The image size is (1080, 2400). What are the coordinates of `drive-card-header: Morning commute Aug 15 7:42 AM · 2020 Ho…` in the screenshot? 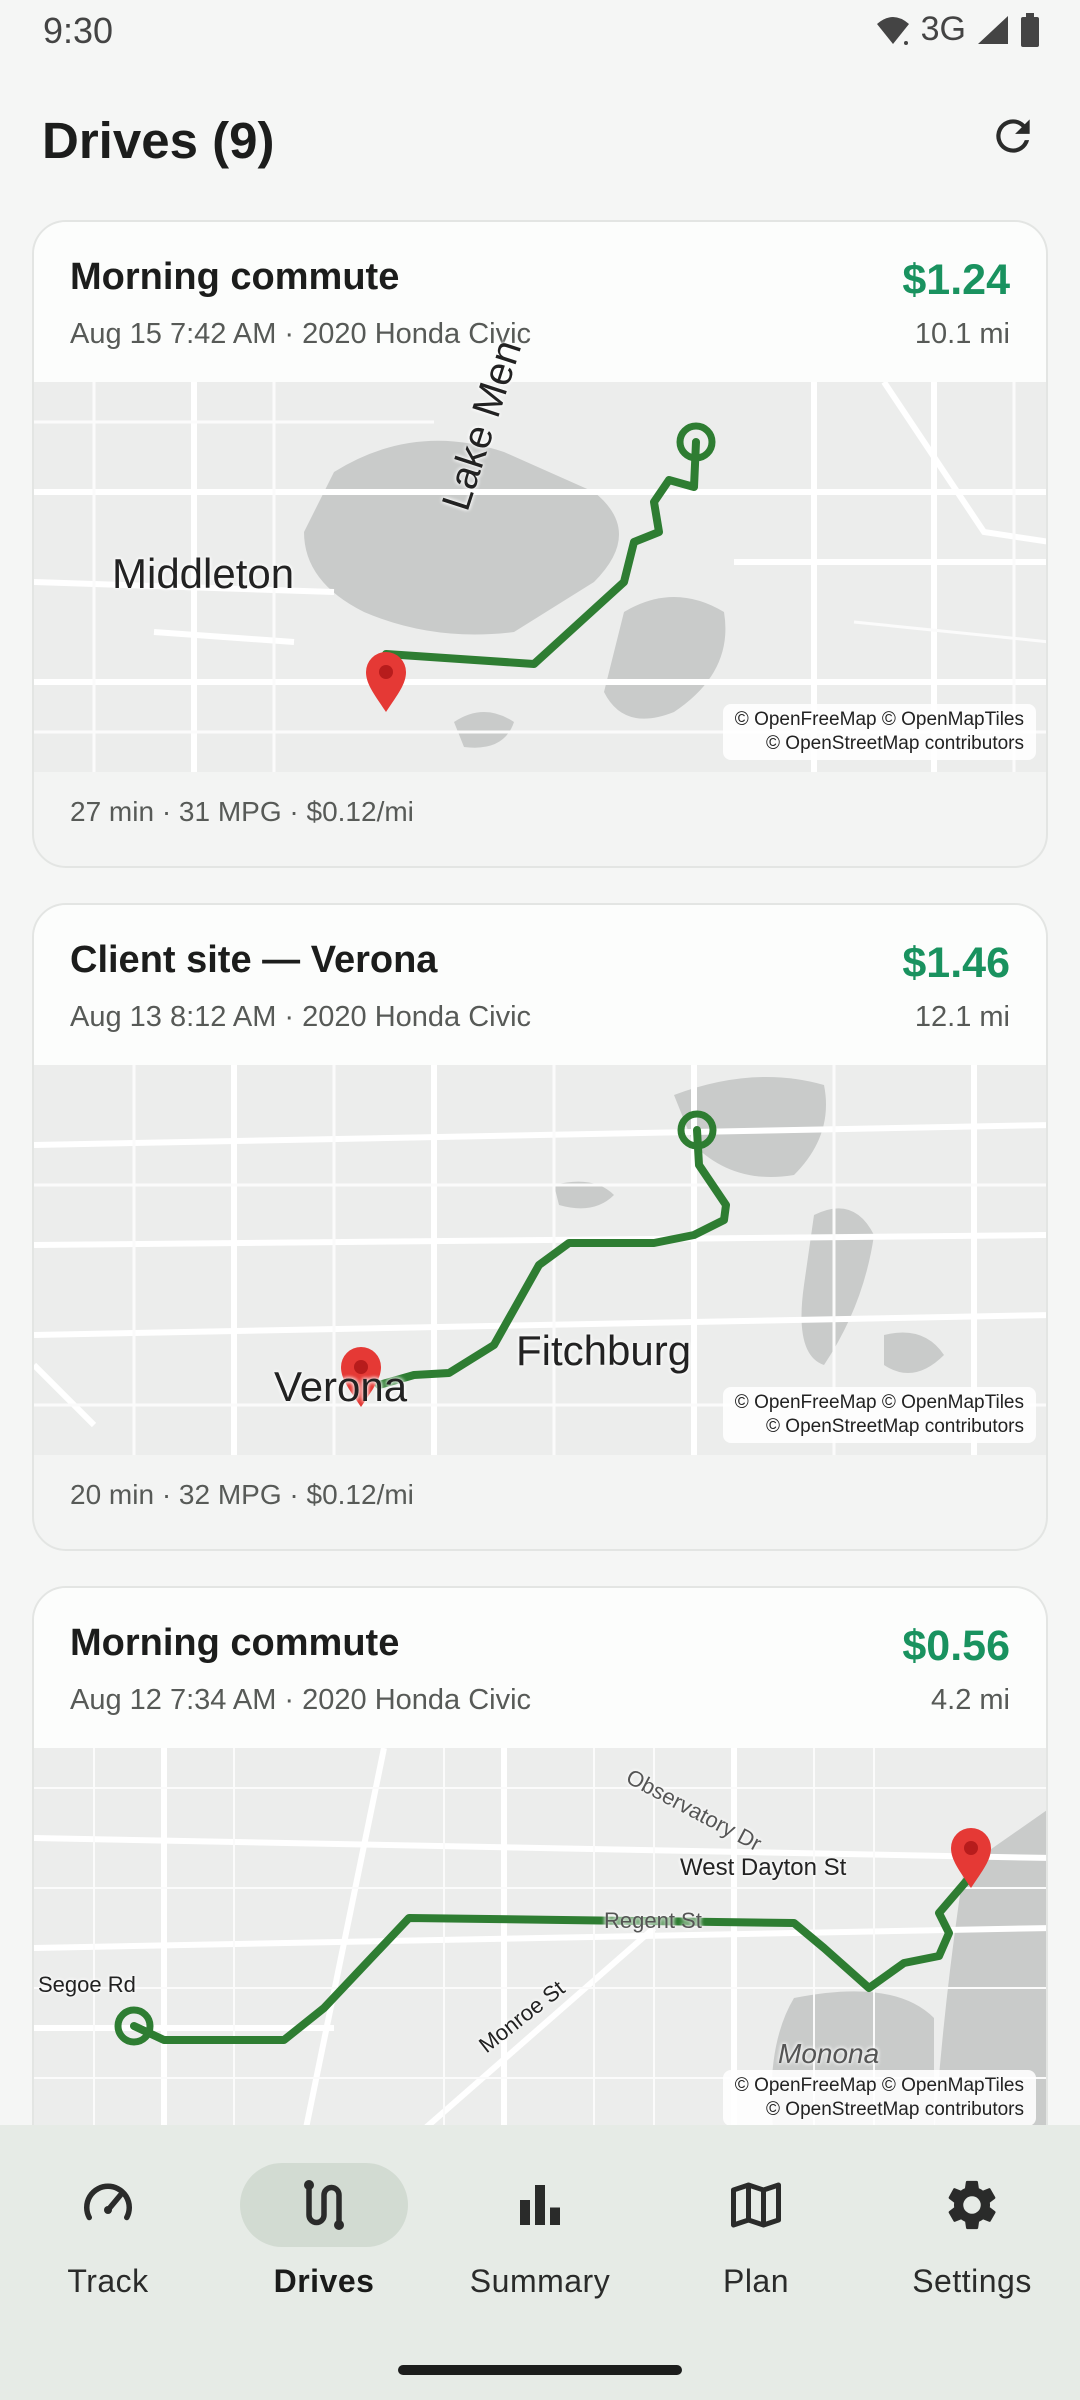 It's located at (540, 302).